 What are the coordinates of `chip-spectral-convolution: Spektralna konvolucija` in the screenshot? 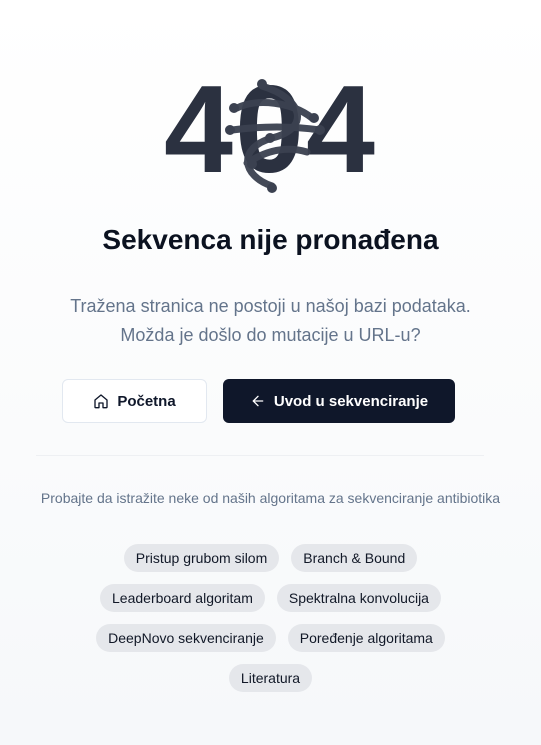 It's located at (358, 598).